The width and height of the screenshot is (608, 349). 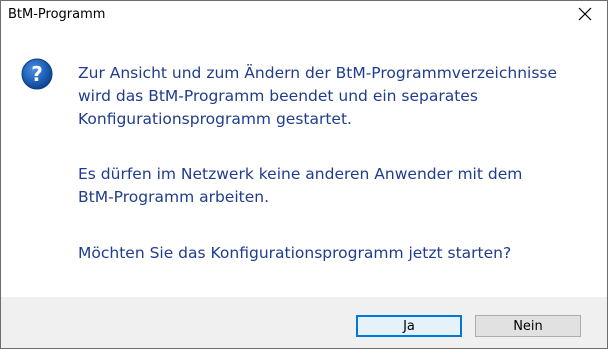 I want to click on button-bar: Ja Nein, so click(x=304, y=322).